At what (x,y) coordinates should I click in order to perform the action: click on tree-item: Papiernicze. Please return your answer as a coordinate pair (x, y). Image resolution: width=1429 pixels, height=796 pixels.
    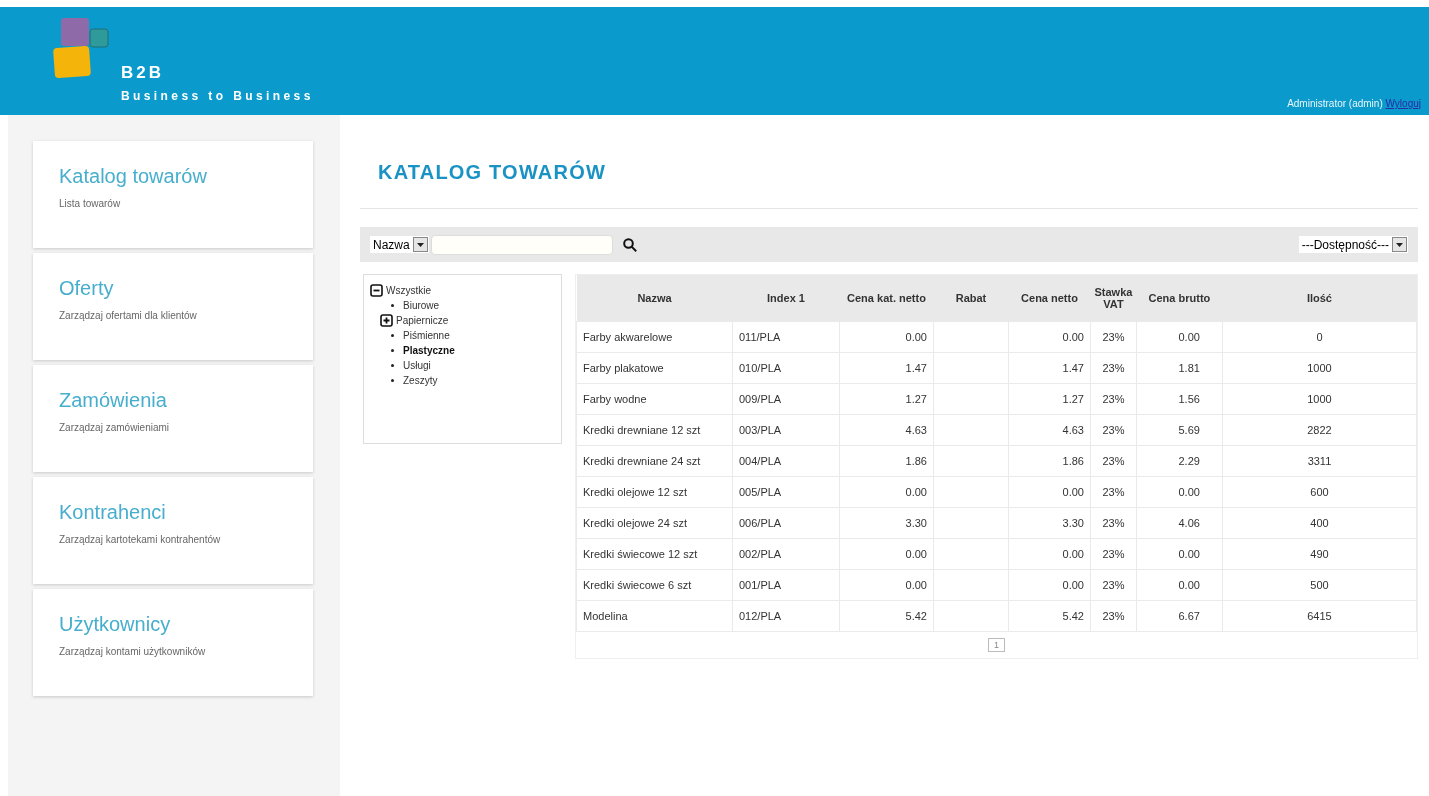
    Looking at the image, I should click on (422, 320).